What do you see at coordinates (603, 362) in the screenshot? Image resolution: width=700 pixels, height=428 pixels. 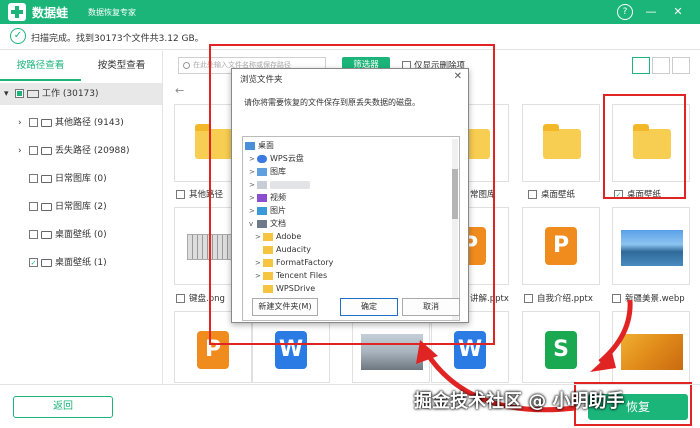 I see `arrow-head-recover` at bounding box center [603, 362].